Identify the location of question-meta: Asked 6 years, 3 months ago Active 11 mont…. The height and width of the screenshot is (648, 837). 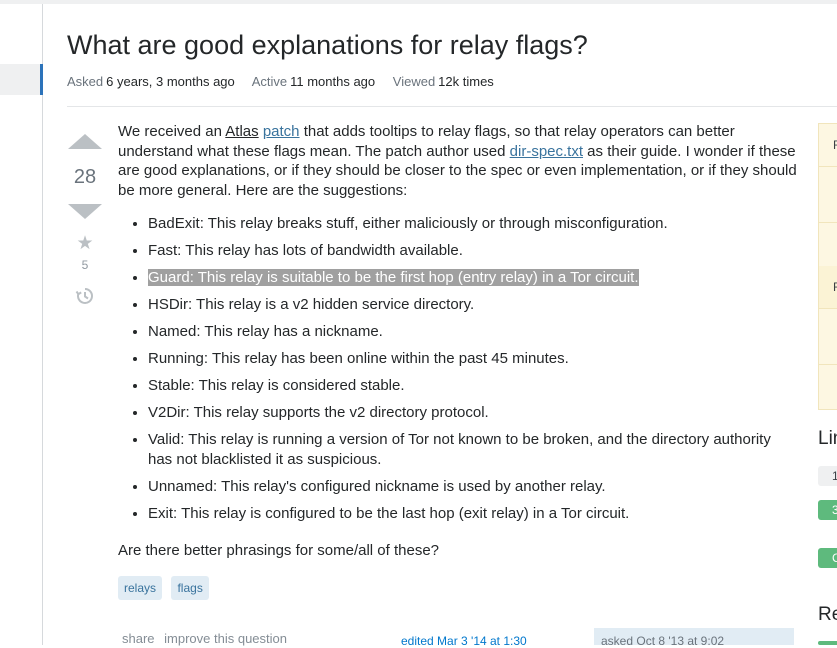
(287, 81).